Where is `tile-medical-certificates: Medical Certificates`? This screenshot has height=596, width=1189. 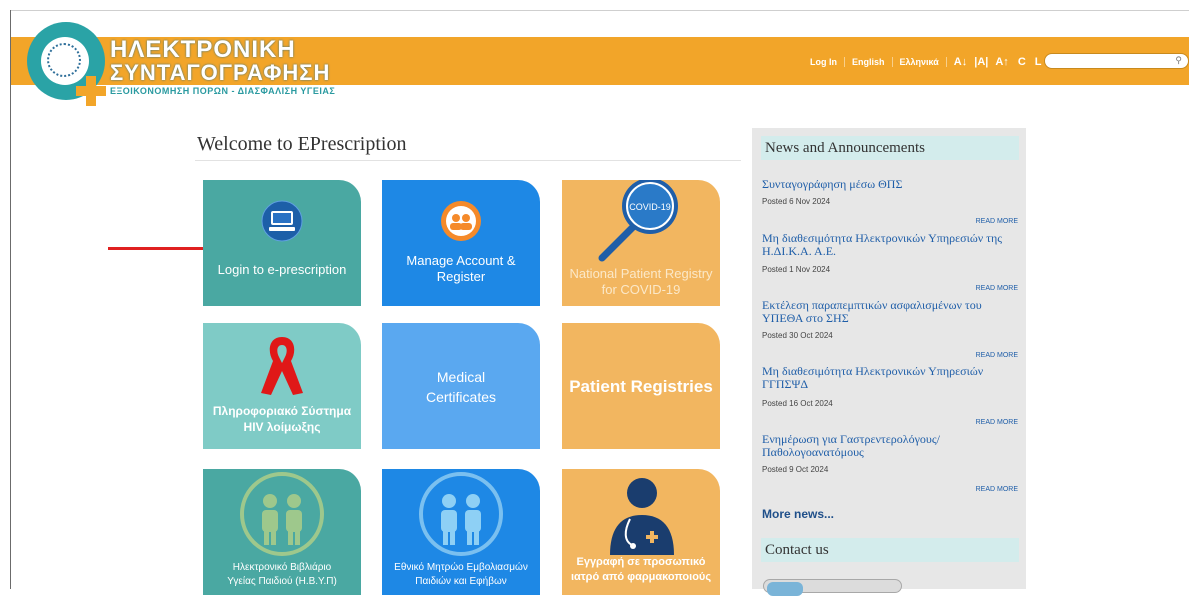 tile-medical-certificates: Medical Certificates is located at coordinates (461, 386).